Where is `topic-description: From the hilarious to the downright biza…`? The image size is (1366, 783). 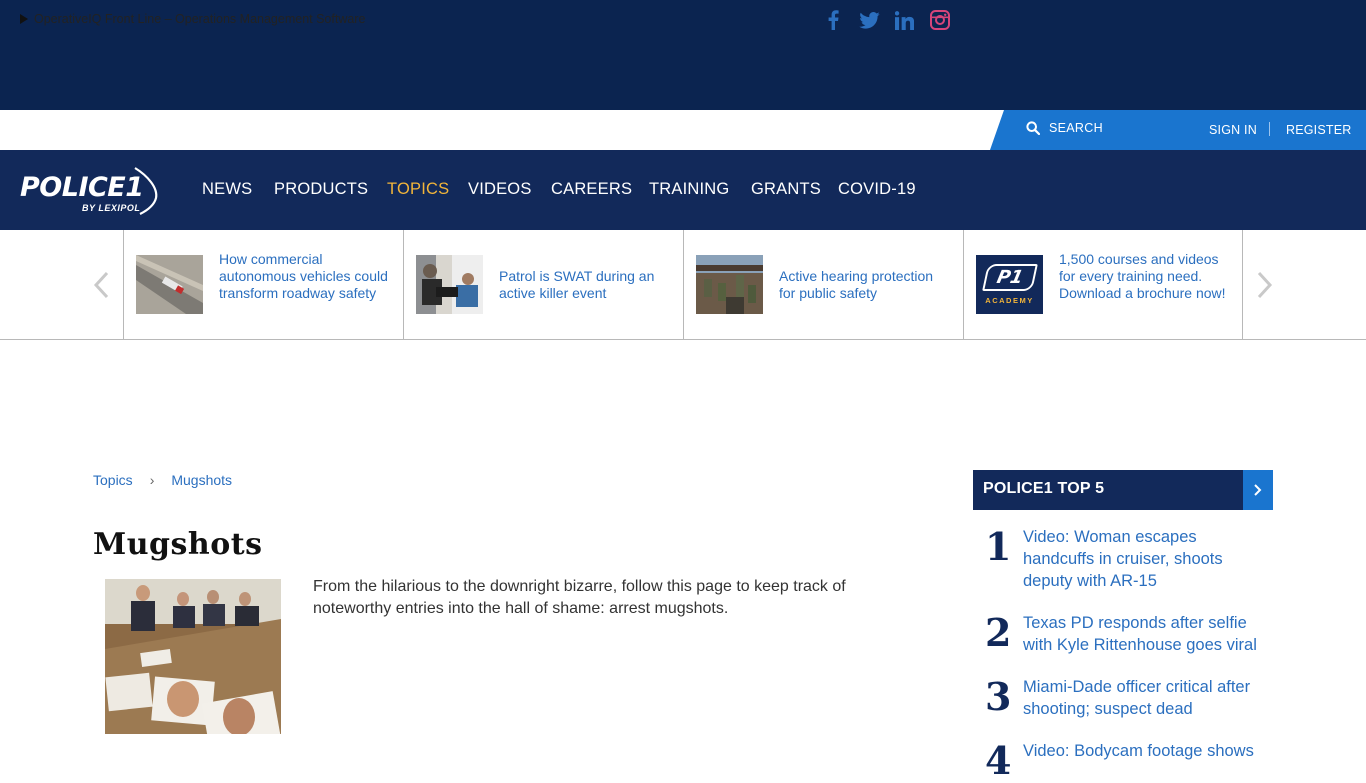 topic-description: From the hilarious to the downright biza… is located at coordinates (579, 597).